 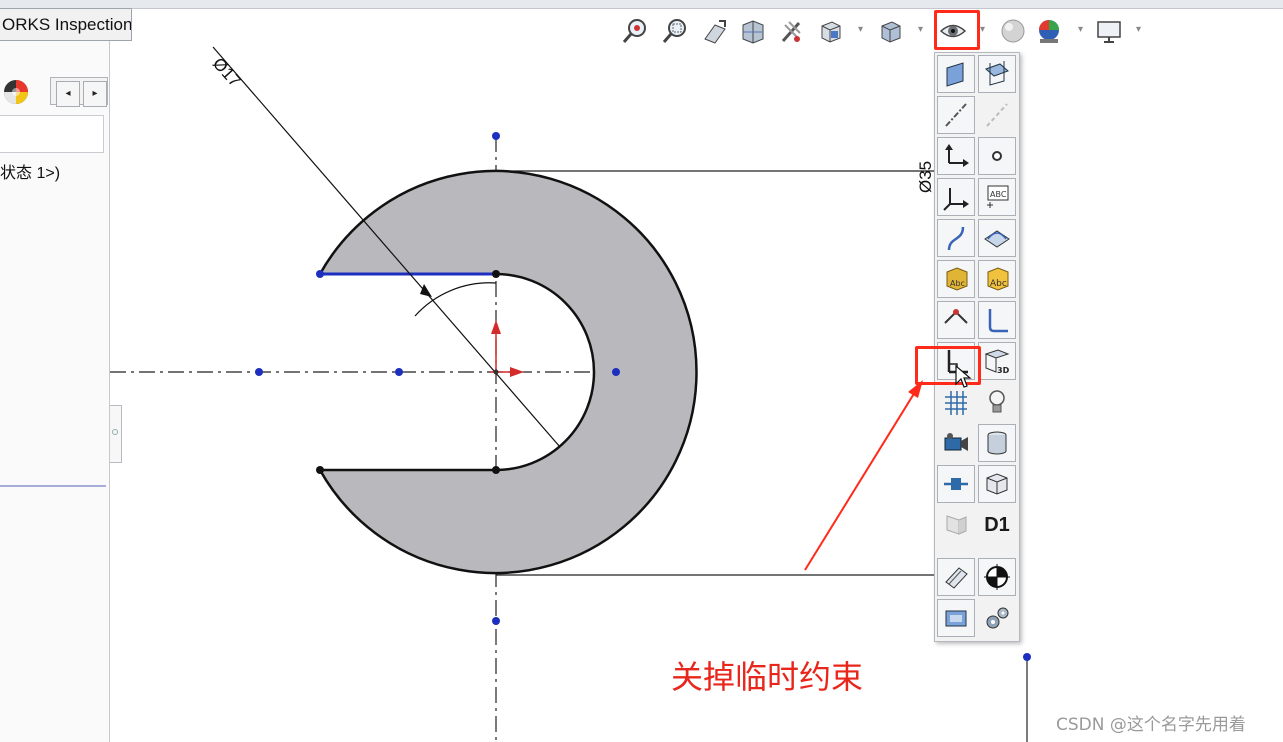 I want to click on menu-item-view-weld-beads, so click(x=997, y=484).